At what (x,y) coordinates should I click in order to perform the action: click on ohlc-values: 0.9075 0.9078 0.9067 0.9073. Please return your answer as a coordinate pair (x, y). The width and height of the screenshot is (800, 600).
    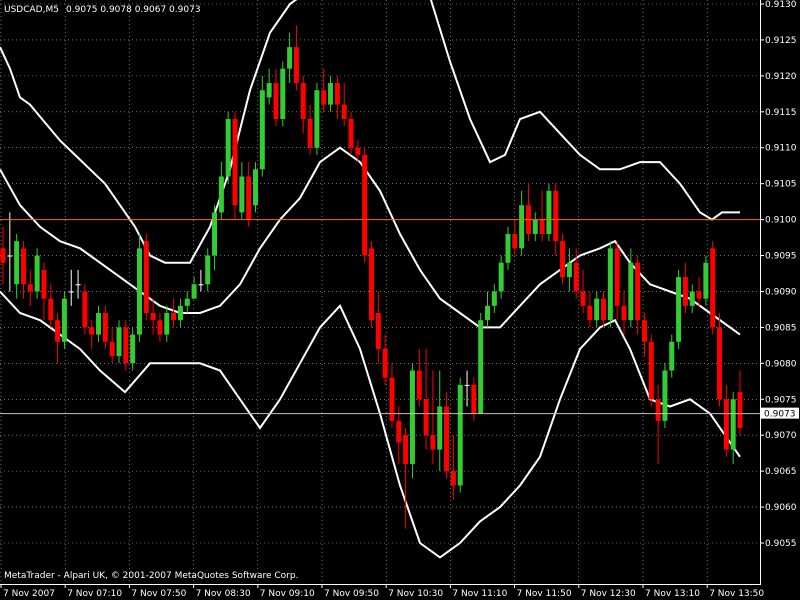
    Looking at the image, I should click on (133, 10).